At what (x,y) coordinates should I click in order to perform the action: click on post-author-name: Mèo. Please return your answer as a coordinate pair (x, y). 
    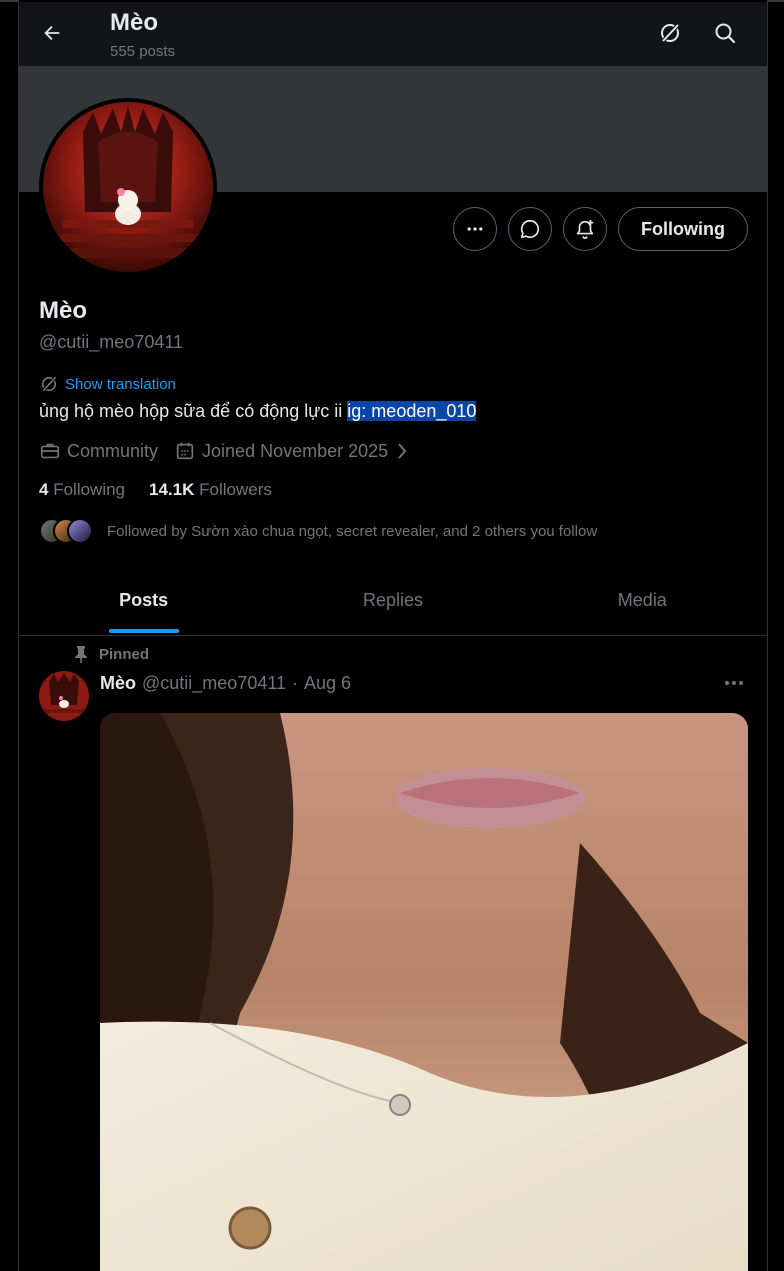
    Looking at the image, I should click on (118, 683).